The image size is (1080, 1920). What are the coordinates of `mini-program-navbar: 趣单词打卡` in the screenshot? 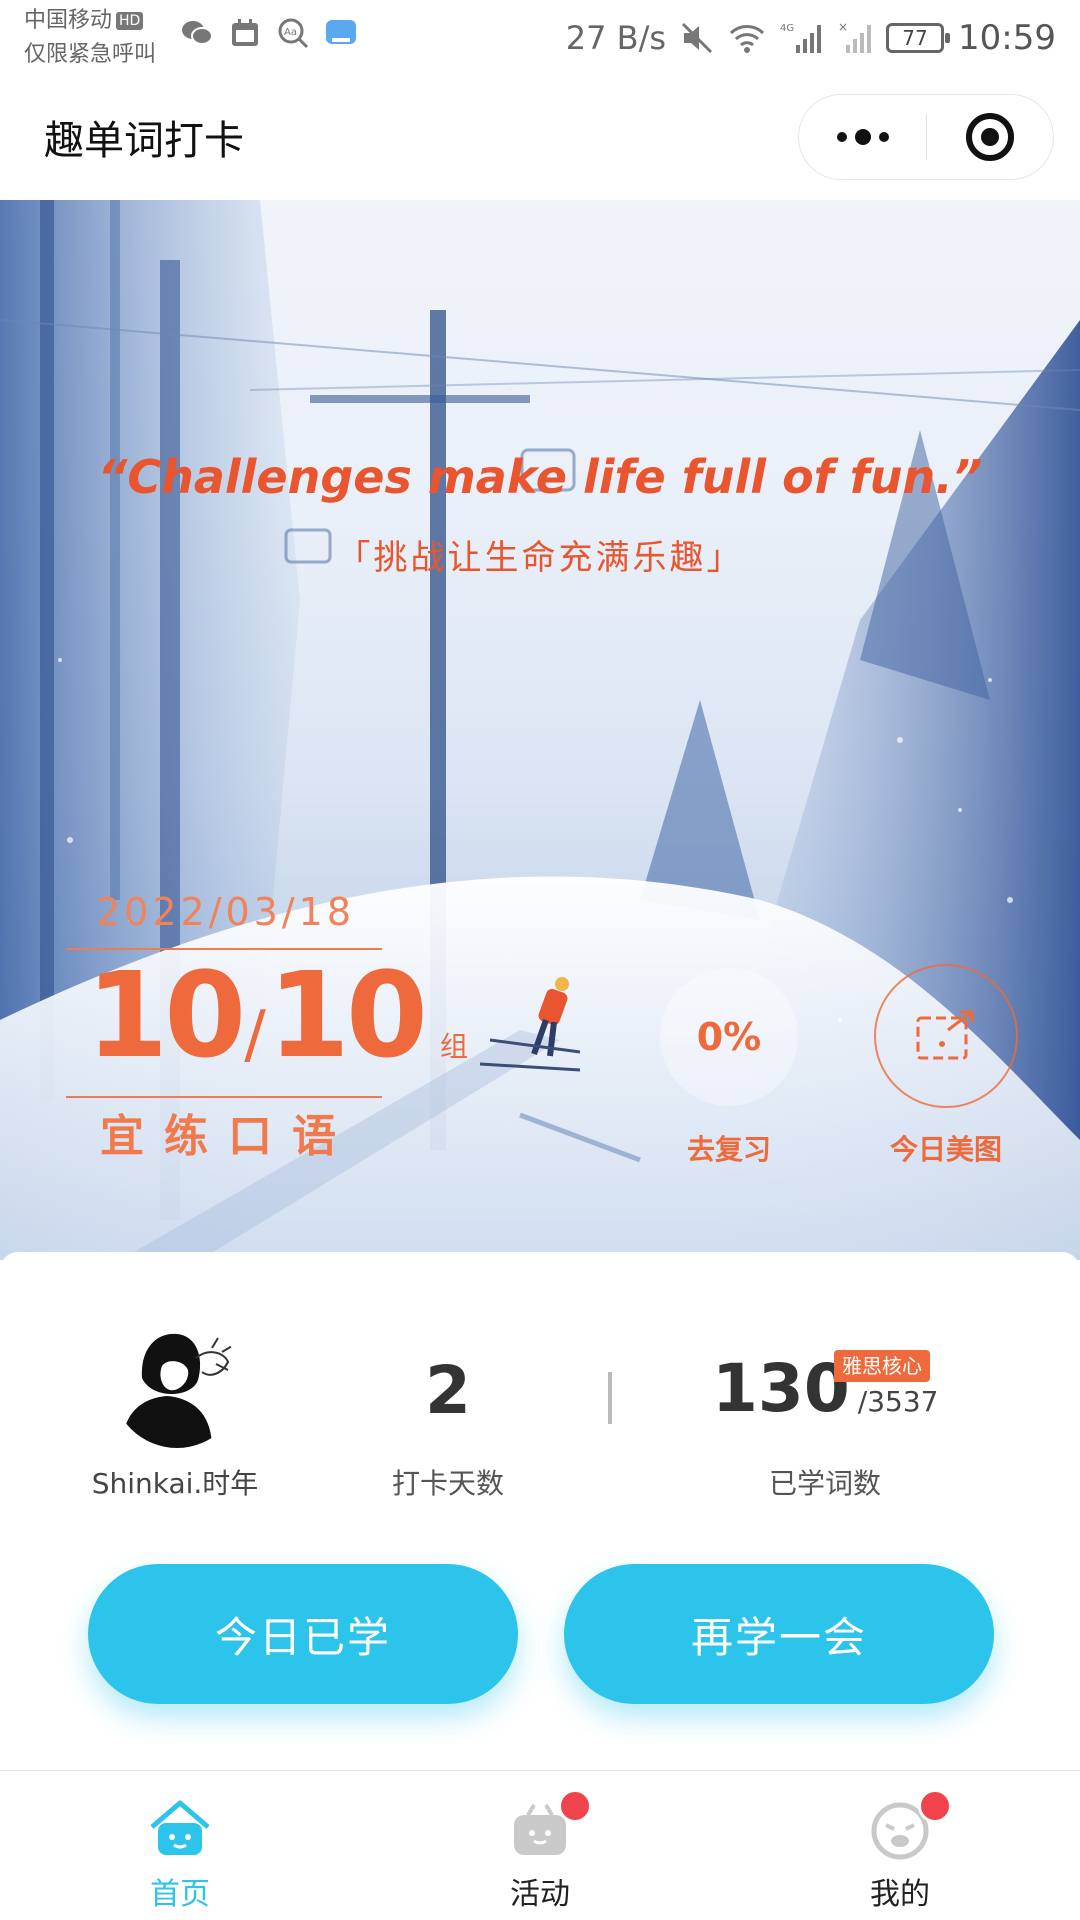 It's located at (540, 140).